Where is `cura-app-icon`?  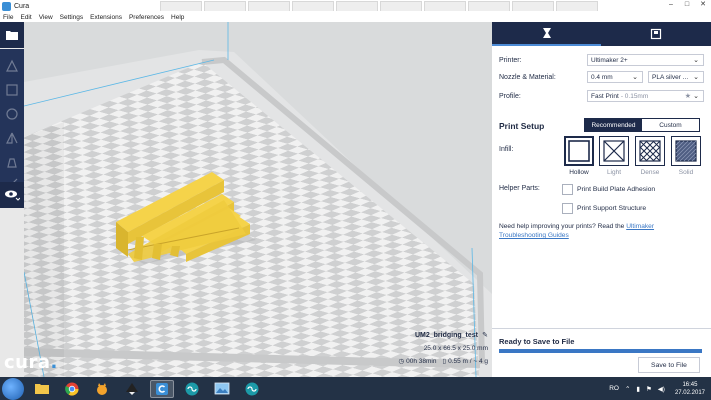 cura-app-icon is located at coordinates (6, 6).